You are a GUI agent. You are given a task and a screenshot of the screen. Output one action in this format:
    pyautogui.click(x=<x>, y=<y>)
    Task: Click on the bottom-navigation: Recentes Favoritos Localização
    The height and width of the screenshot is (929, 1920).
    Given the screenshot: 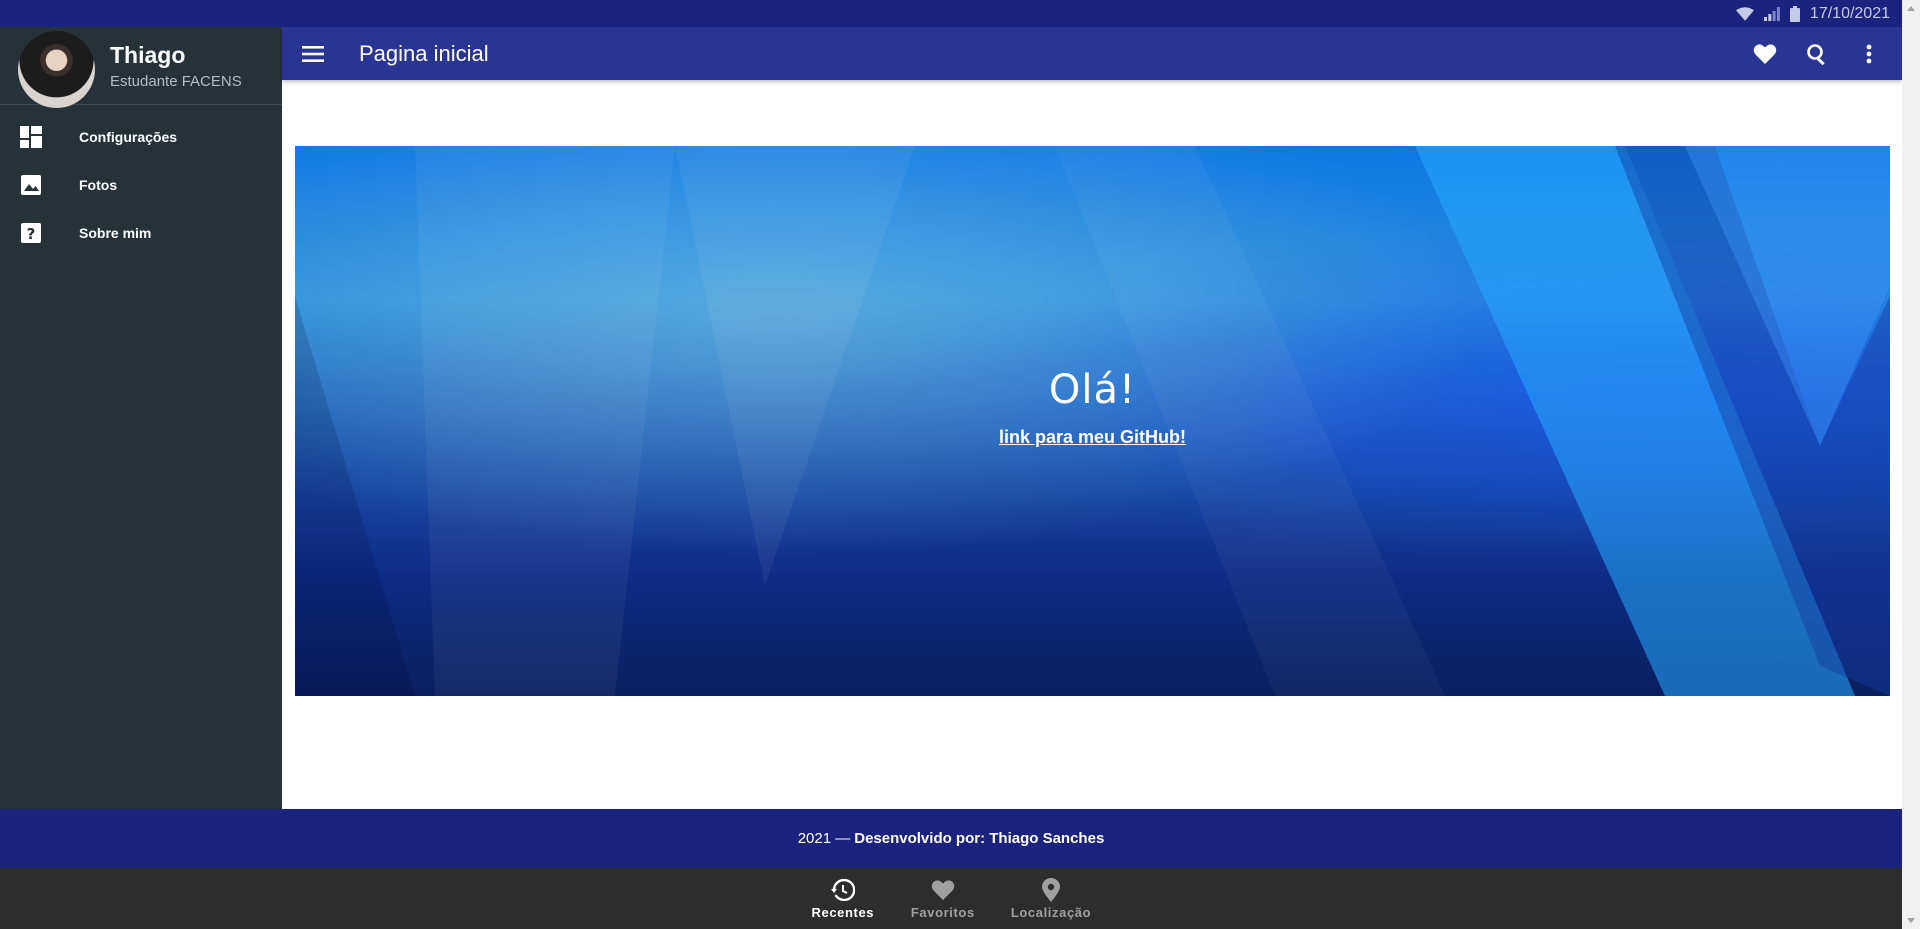 What is the action you would take?
    pyautogui.click(x=951, y=898)
    